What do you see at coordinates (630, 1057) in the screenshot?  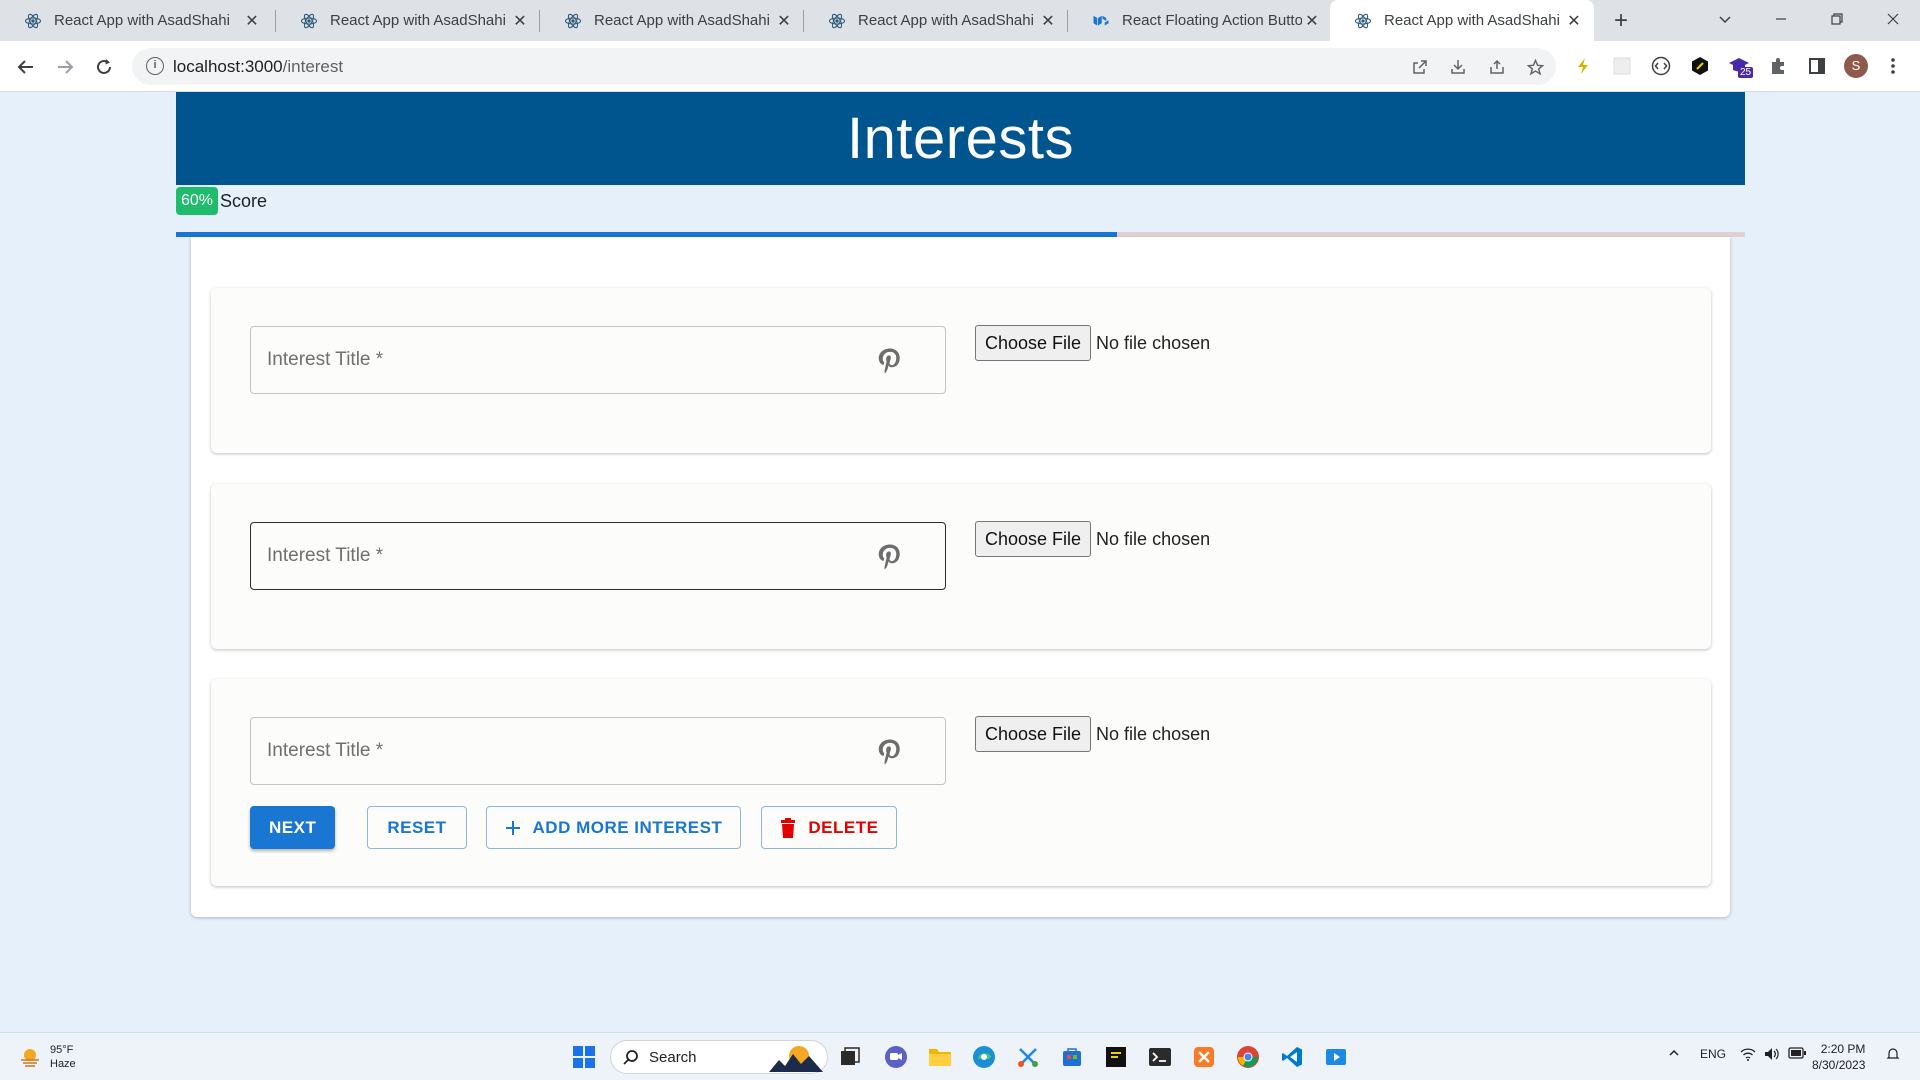 I see `search-icon` at bounding box center [630, 1057].